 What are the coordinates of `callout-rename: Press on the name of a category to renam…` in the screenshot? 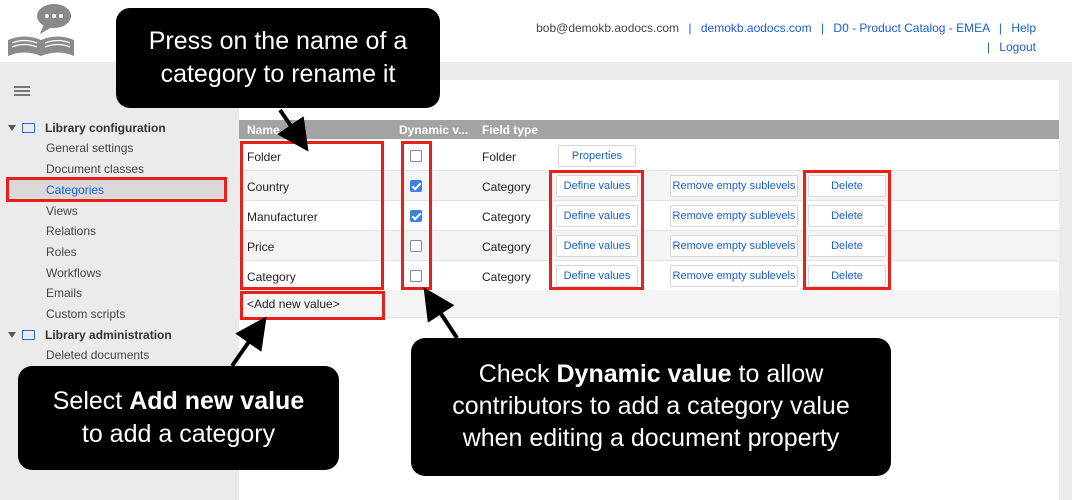 It's located at (278, 58).